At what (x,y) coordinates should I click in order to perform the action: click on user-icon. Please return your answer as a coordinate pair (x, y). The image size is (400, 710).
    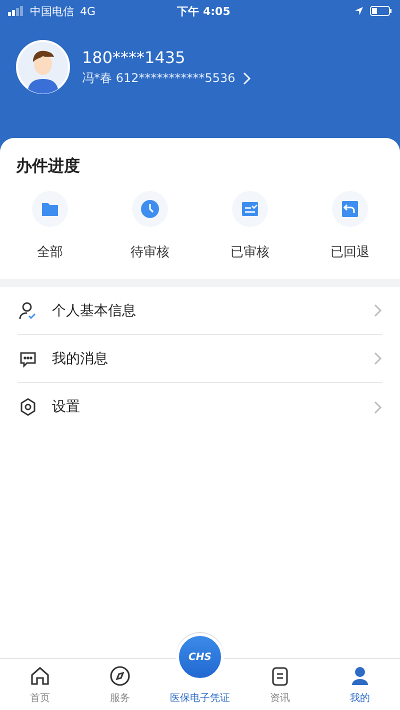
    Looking at the image, I should click on (360, 676).